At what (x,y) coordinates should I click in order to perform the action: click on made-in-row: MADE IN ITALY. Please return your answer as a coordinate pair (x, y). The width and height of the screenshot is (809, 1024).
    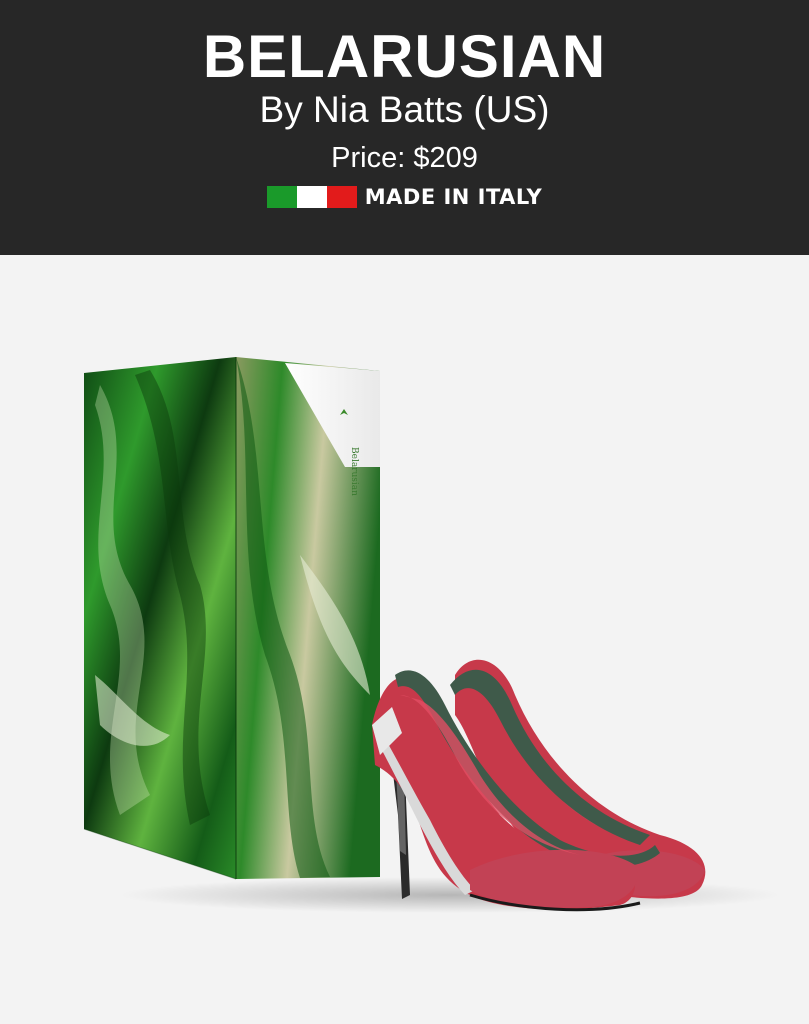
    Looking at the image, I should click on (404, 197).